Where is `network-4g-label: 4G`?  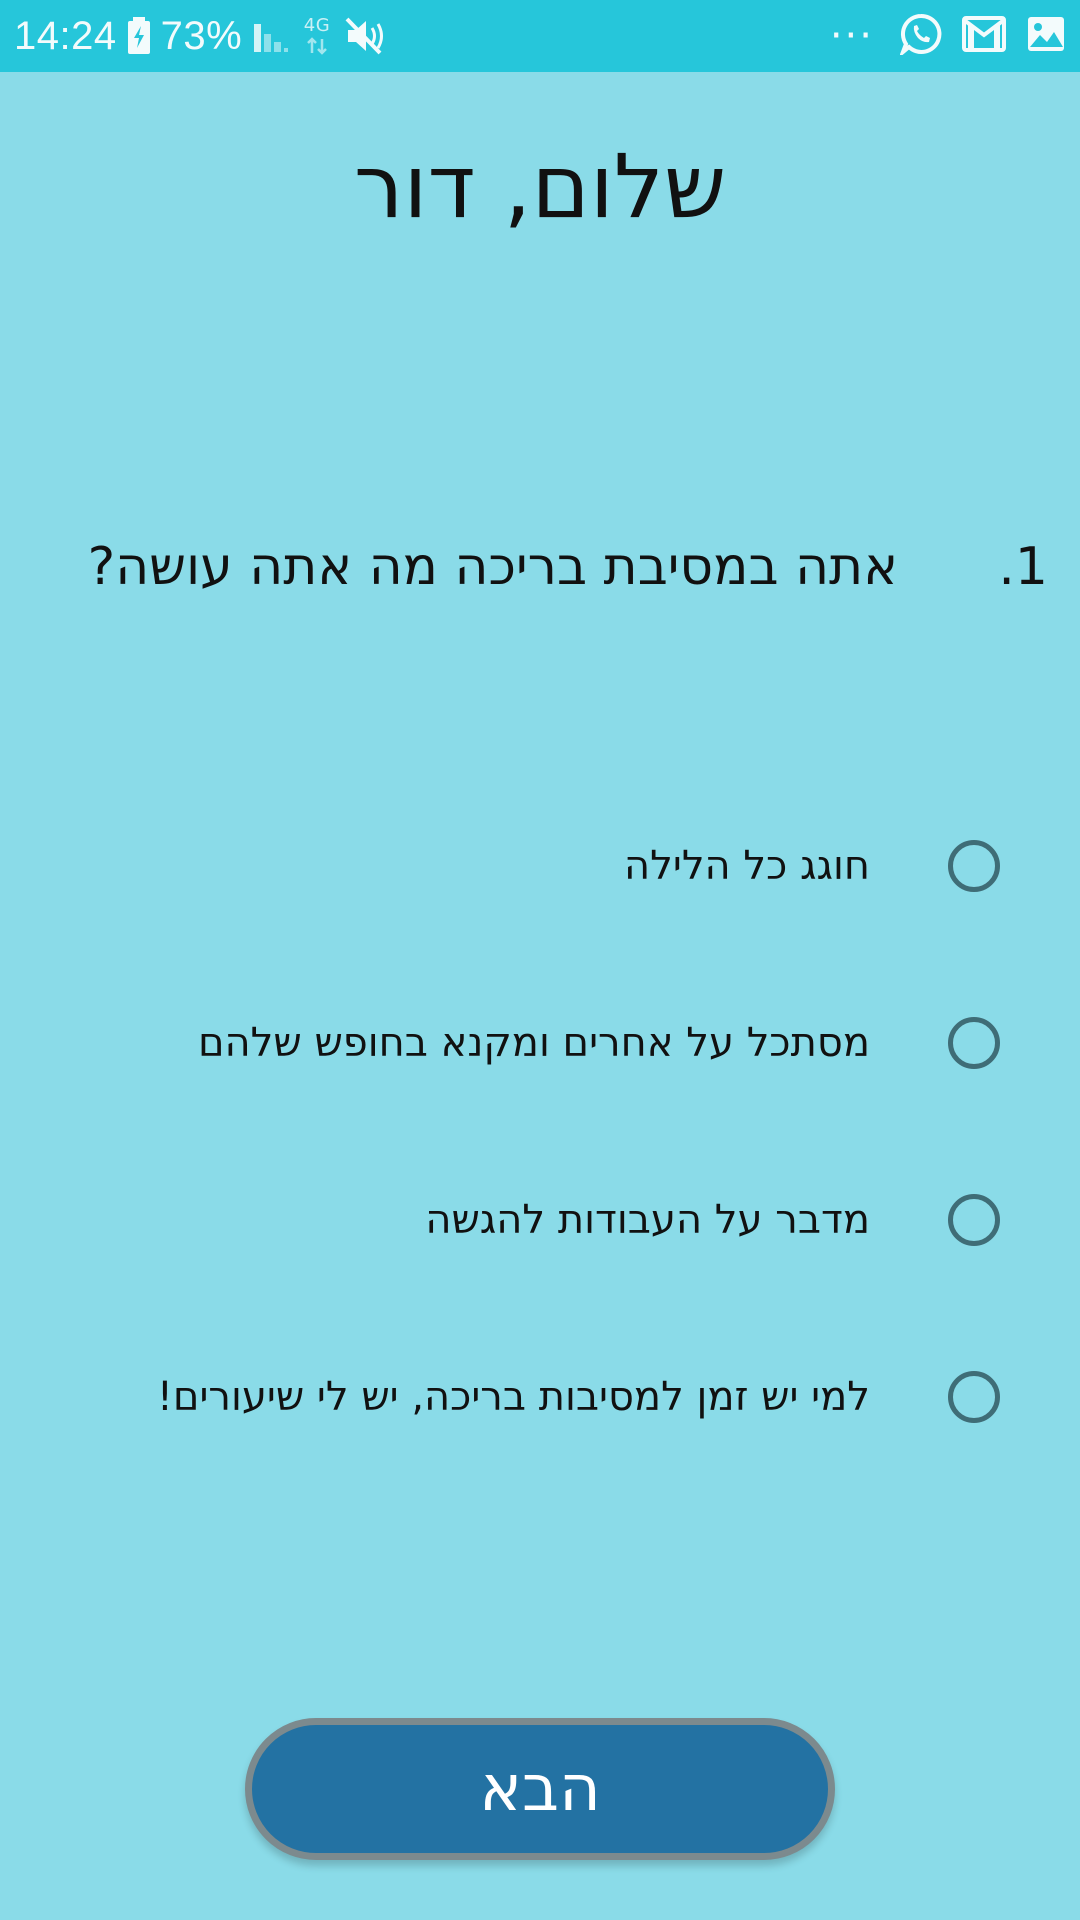 network-4g-label: 4G is located at coordinates (317, 25).